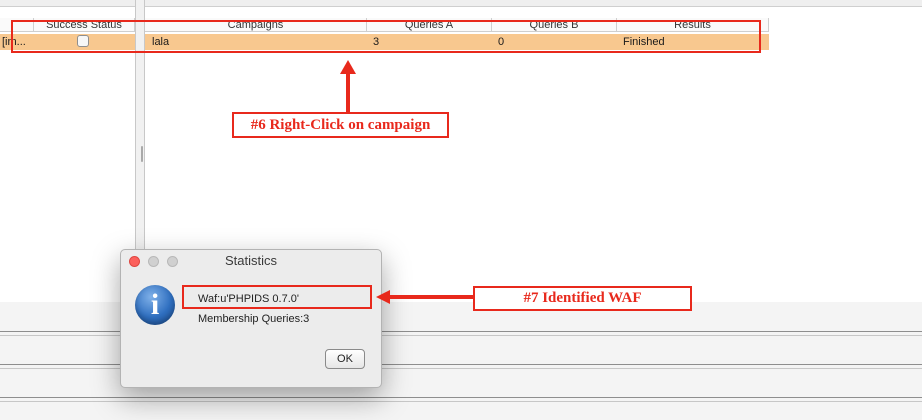 The height and width of the screenshot is (420, 922). I want to click on splitter-grip, so click(142, 154).